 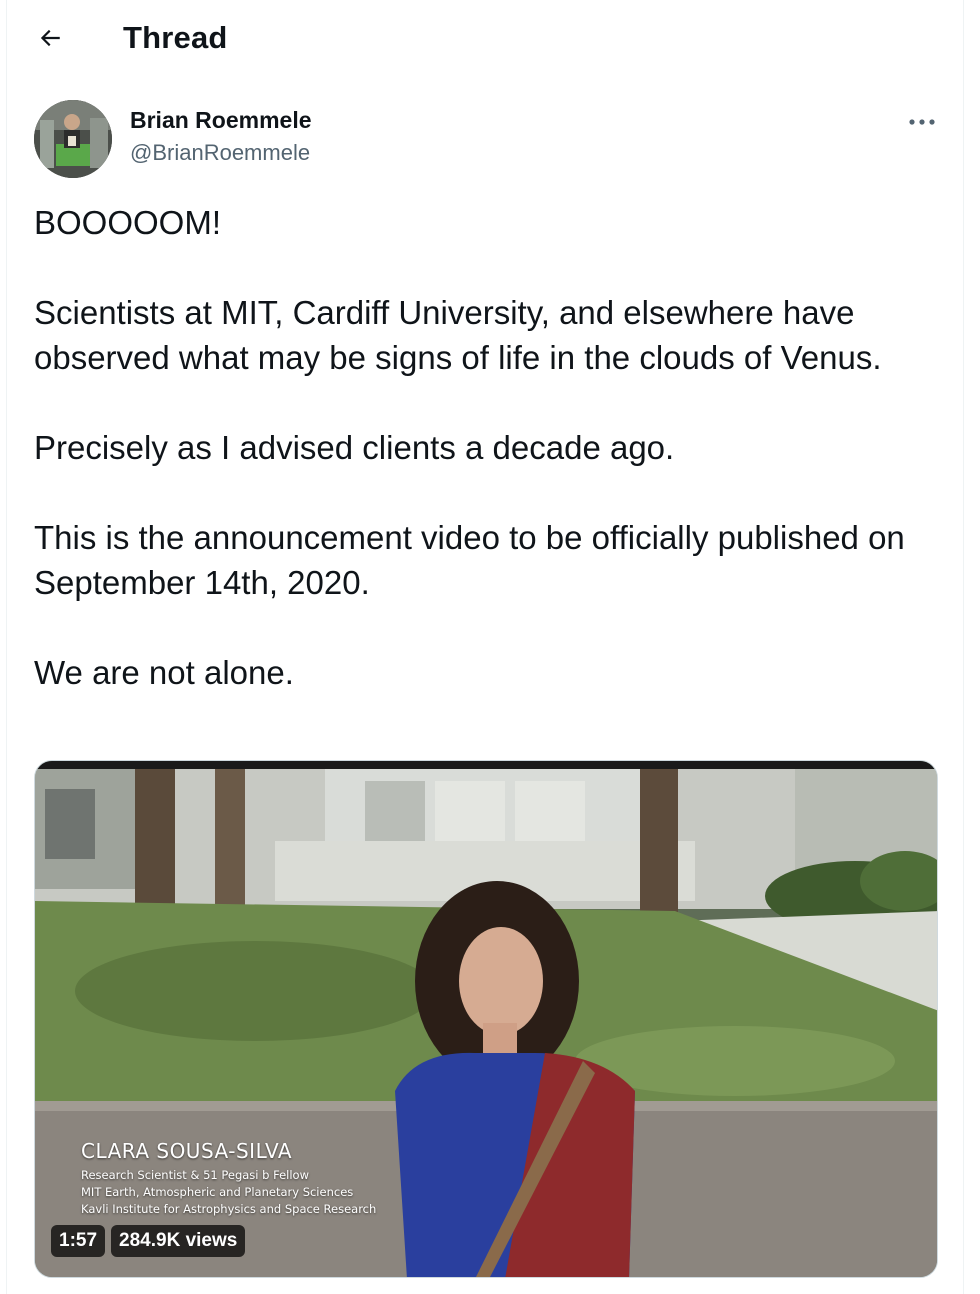 I want to click on arrow-left-icon, so click(x=50, y=38).